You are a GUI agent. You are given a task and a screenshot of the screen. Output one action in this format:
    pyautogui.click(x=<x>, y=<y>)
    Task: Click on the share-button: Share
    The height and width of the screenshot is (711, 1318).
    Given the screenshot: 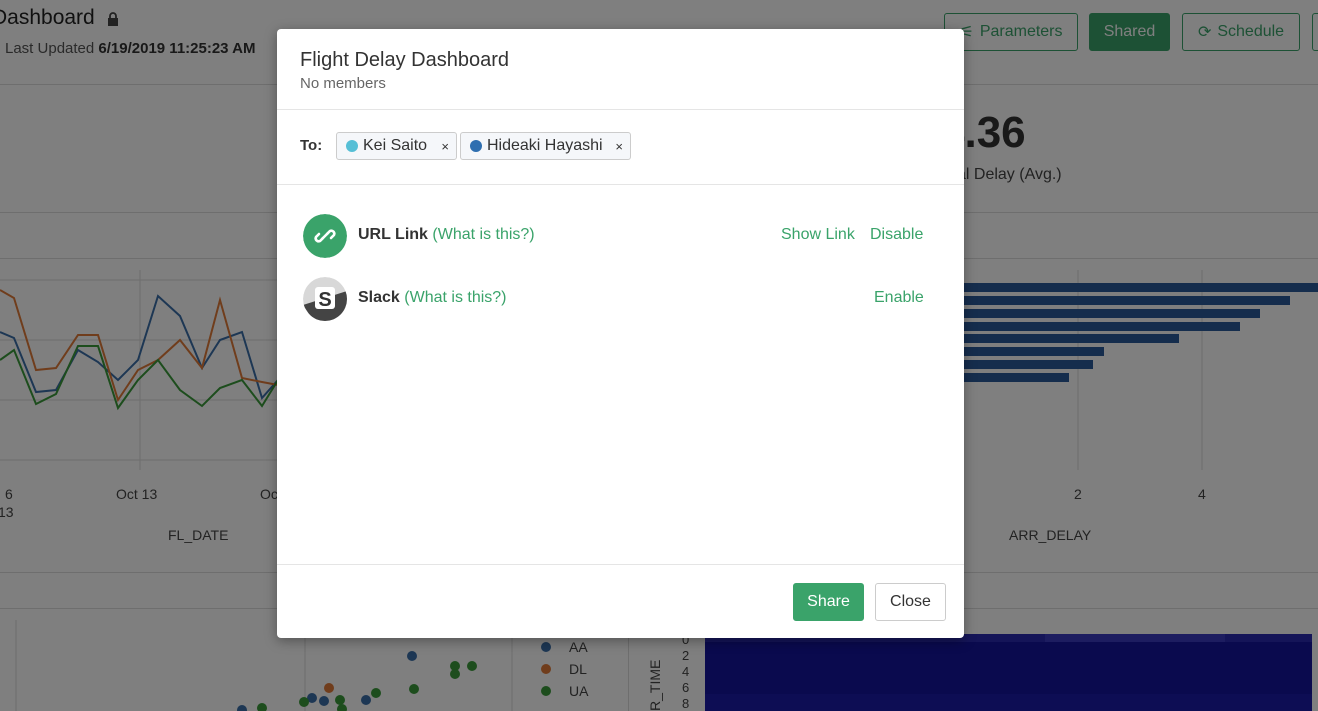 What is the action you would take?
    pyautogui.click(x=828, y=602)
    